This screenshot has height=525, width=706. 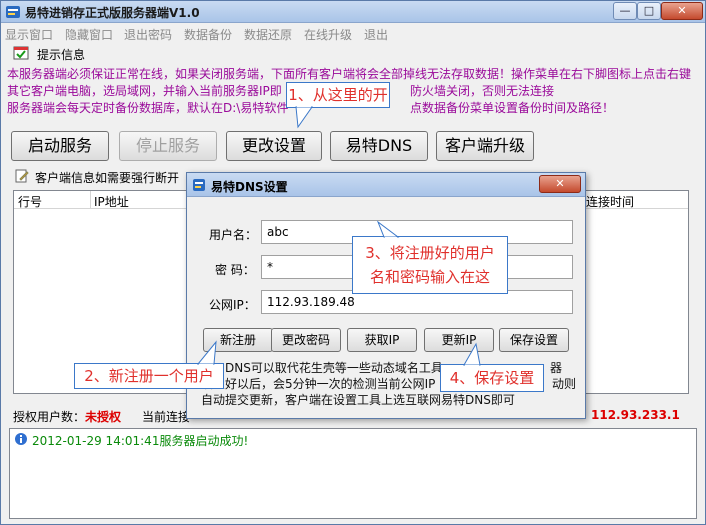 I want to click on get-ip-button: 获取IP, so click(x=382, y=340).